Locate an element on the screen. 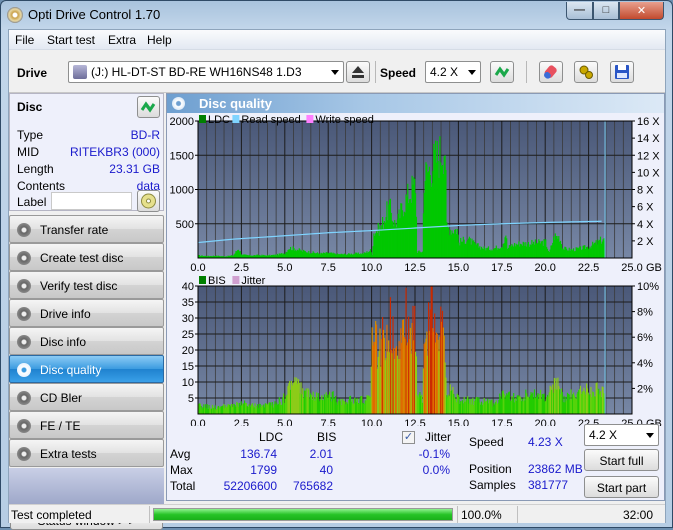 The image size is (673, 530). bis-header: BIS is located at coordinates (327, 437).